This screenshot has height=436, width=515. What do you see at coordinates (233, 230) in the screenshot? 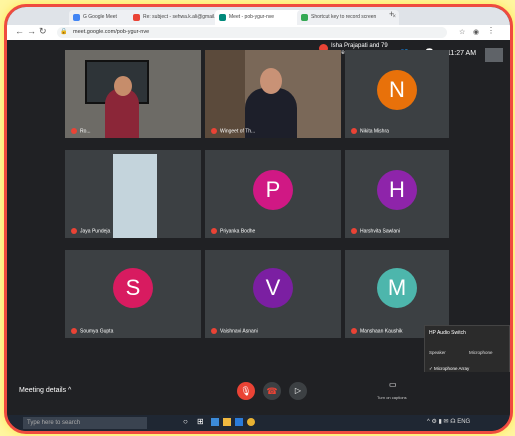
I see `participant-name: Priyanka Bodhe` at bounding box center [233, 230].